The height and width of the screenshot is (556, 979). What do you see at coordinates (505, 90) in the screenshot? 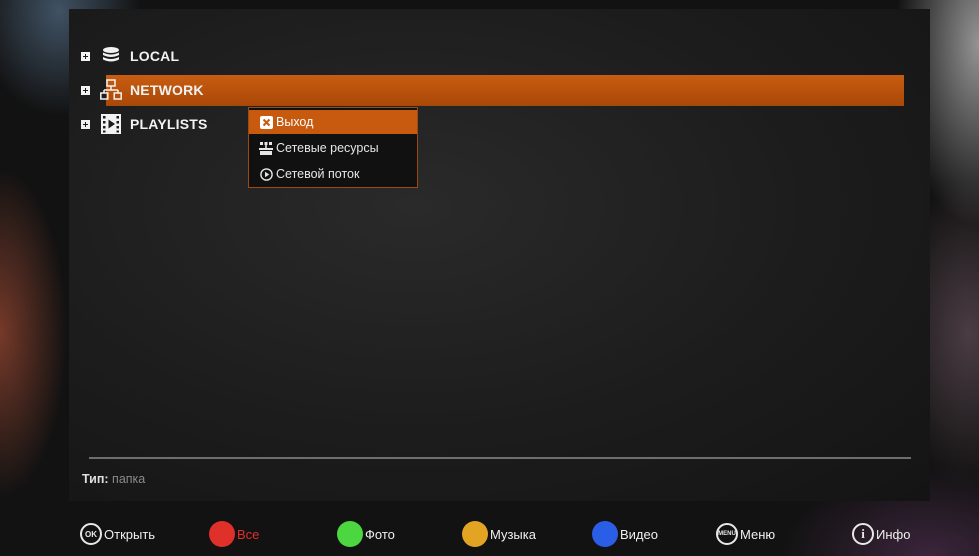
I see `selection-highlight` at bounding box center [505, 90].